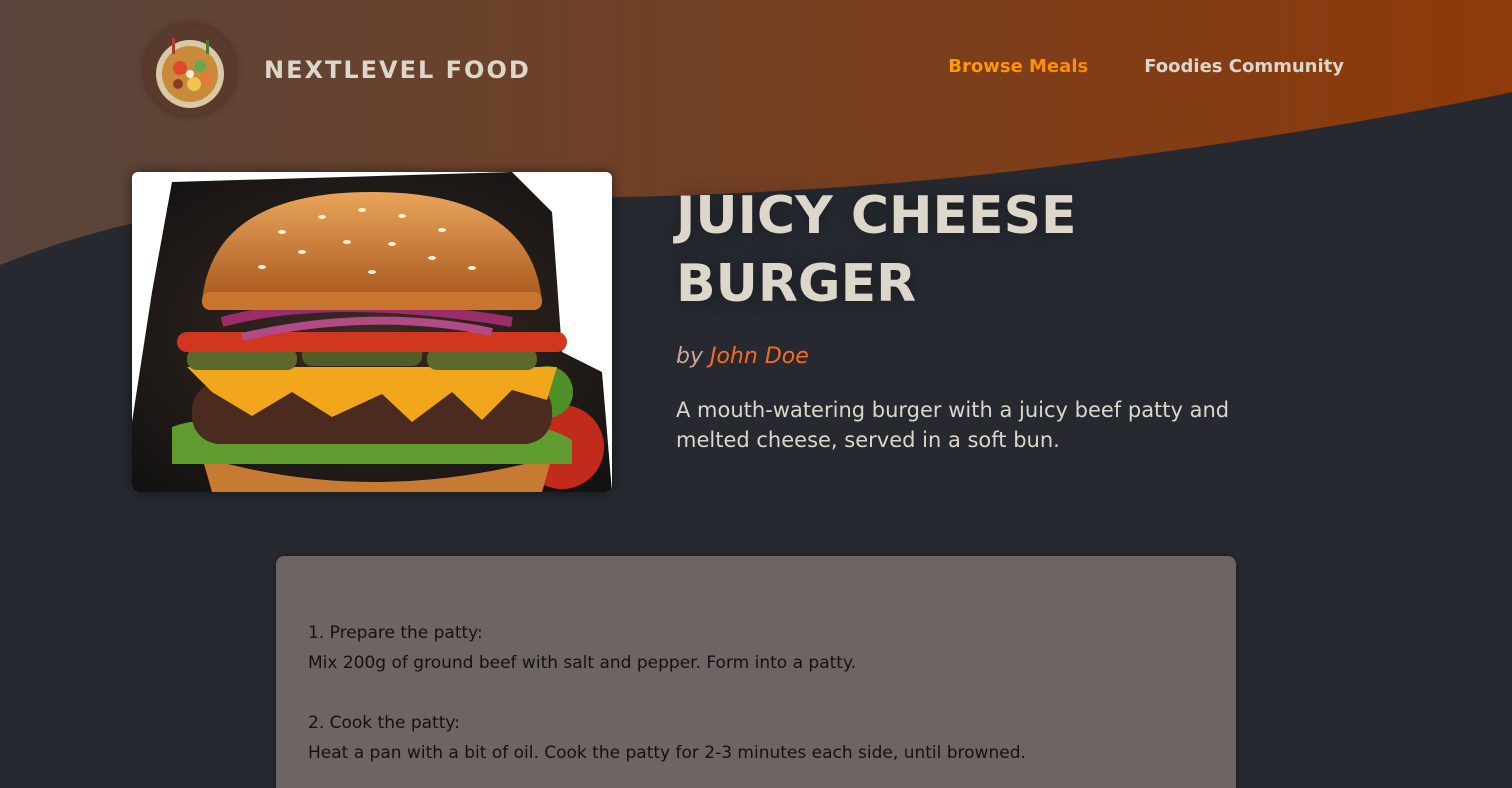  What do you see at coordinates (876, 250) in the screenshot?
I see `meal-title: Juicy Cheese Burger` at bounding box center [876, 250].